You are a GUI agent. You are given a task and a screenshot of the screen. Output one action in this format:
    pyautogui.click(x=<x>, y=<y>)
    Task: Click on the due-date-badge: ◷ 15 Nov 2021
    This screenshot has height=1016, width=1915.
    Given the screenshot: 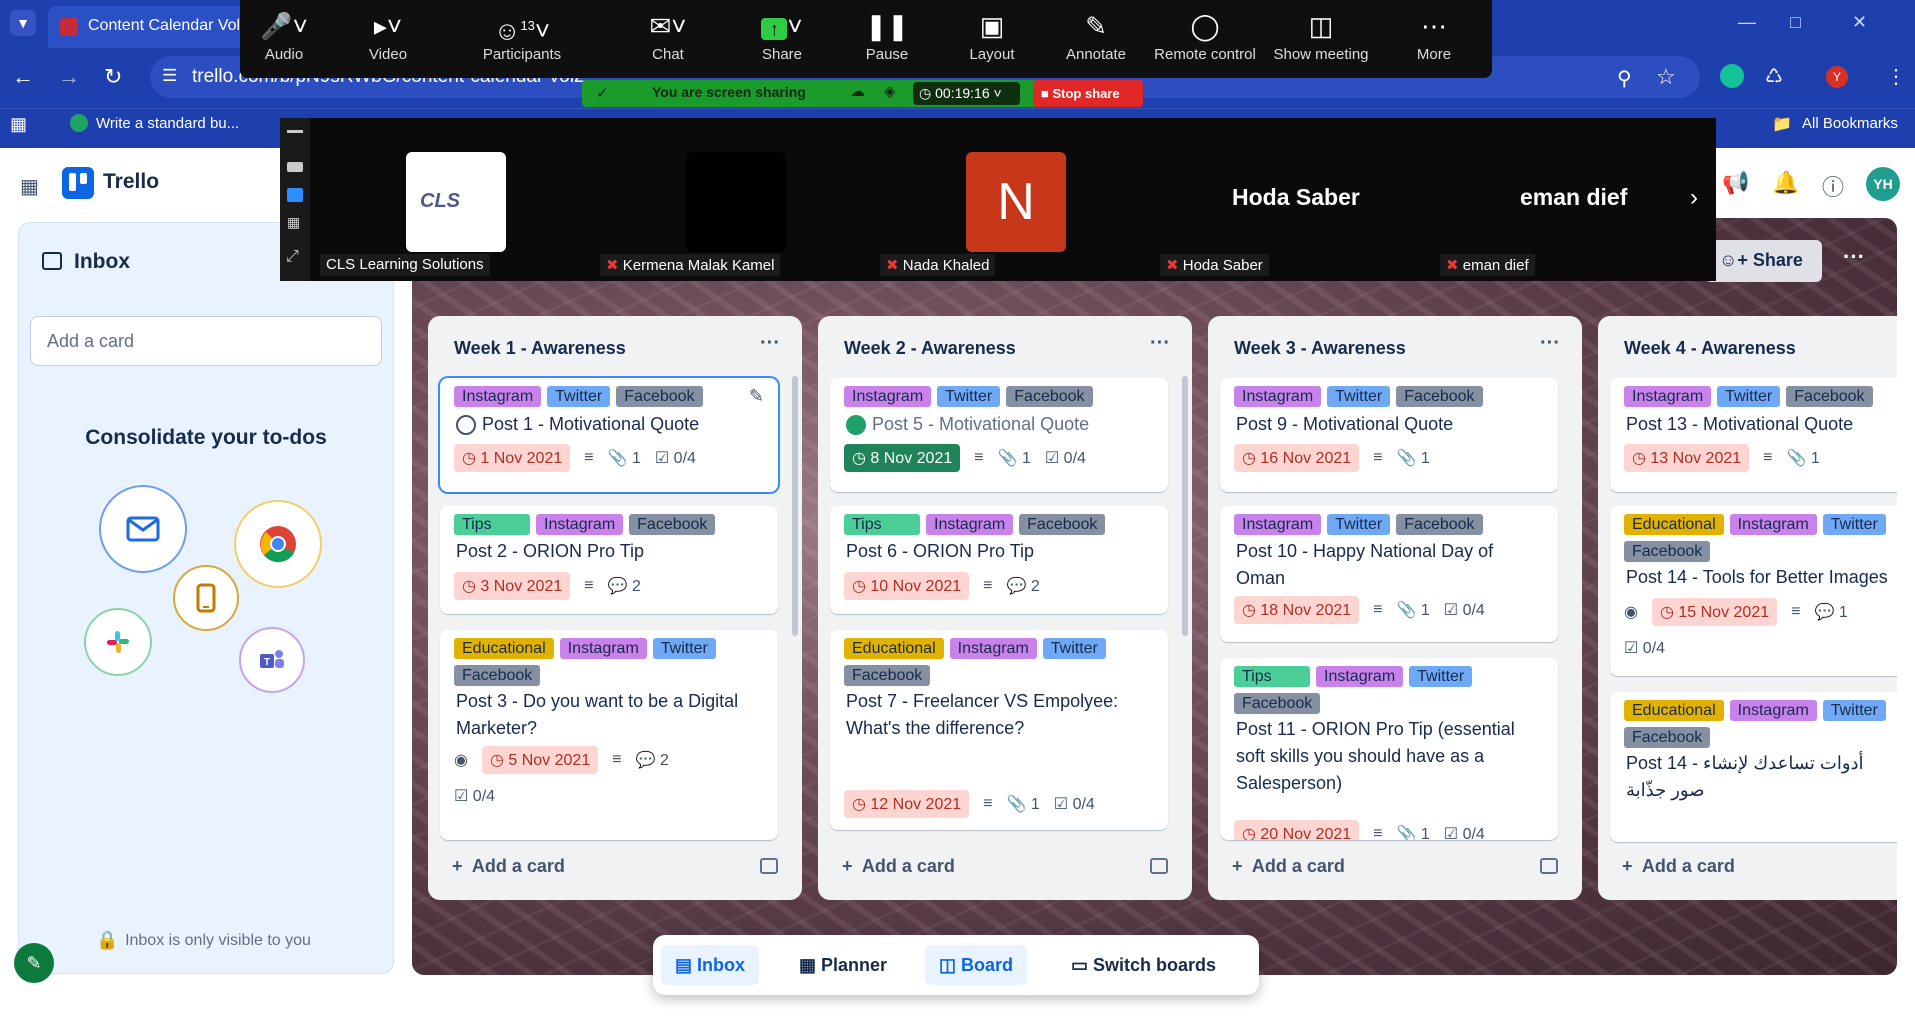 What is the action you would take?
    pyautogui.click(x=1714, y=612)
    